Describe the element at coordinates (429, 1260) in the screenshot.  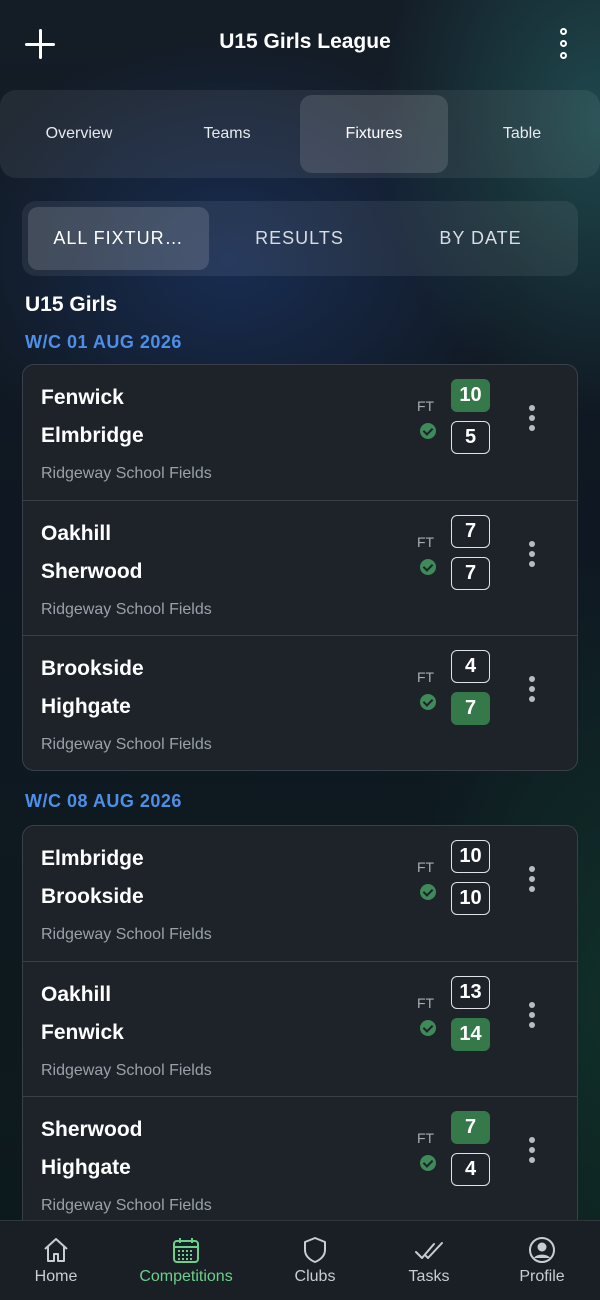
I see `nav-tasks: Tasks` at that location.